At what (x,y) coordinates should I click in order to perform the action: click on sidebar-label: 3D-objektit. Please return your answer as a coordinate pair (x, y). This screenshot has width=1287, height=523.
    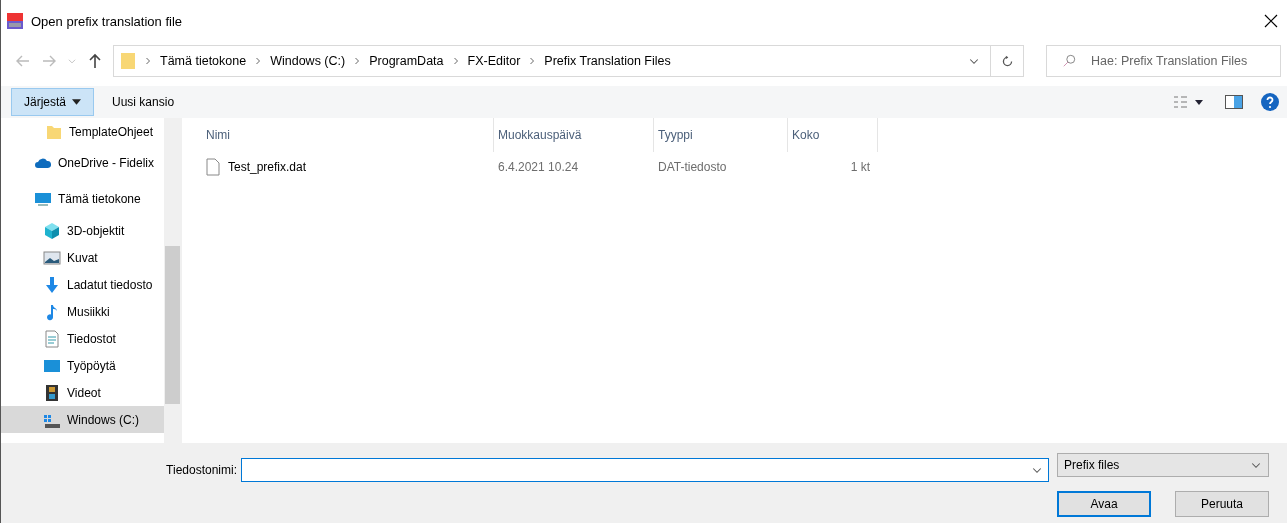
    Looking at the image, I should click on (96, 230).